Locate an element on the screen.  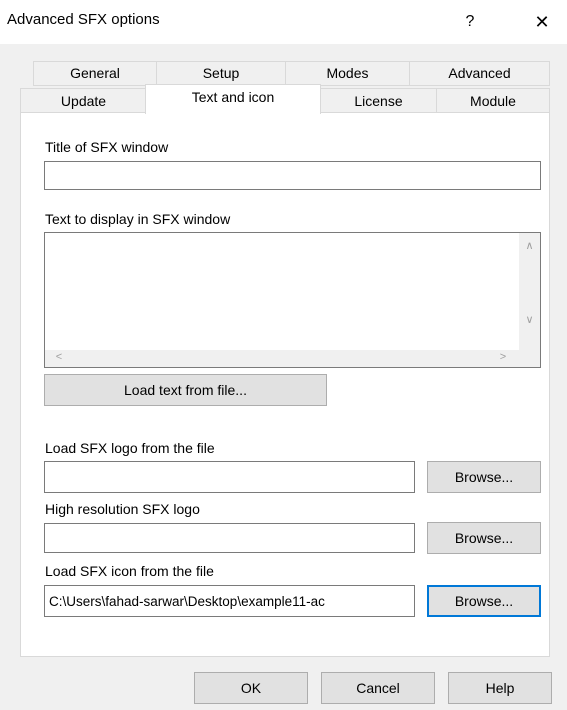
horizontal-scrollbar: < > is located at coordinates (282, 358).